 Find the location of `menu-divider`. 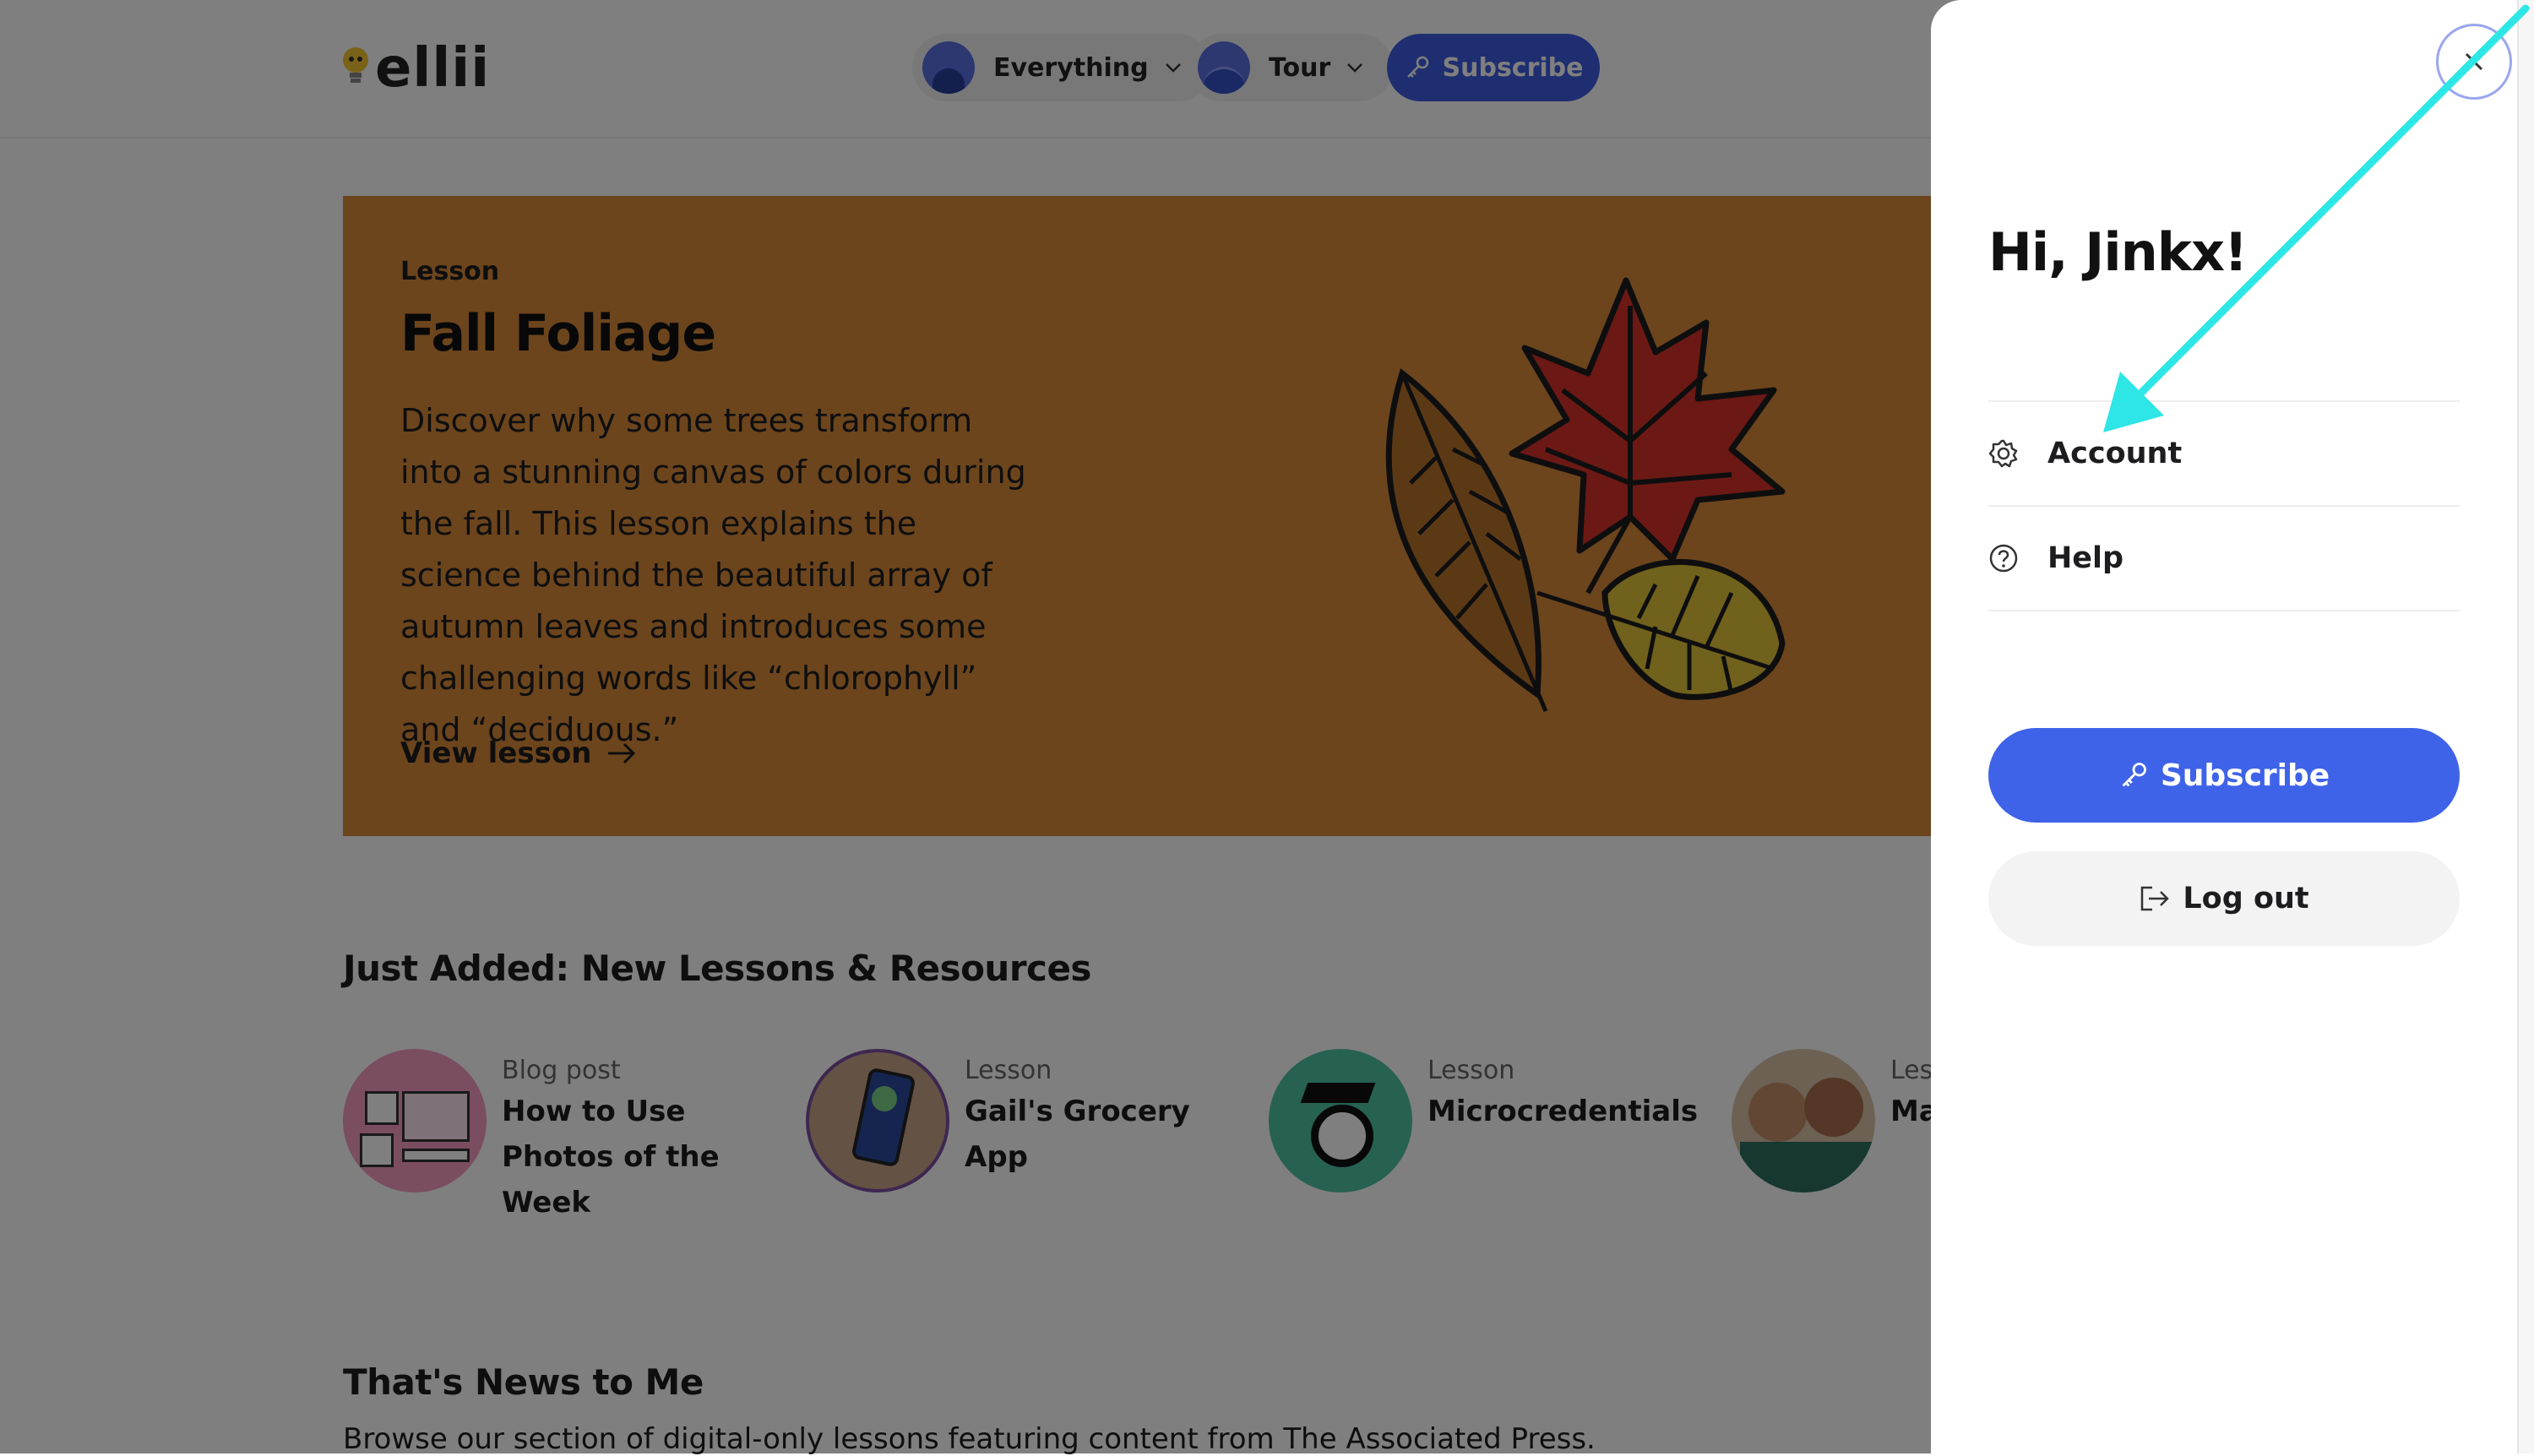

menu-divider is located at coordinates (2224, 610).